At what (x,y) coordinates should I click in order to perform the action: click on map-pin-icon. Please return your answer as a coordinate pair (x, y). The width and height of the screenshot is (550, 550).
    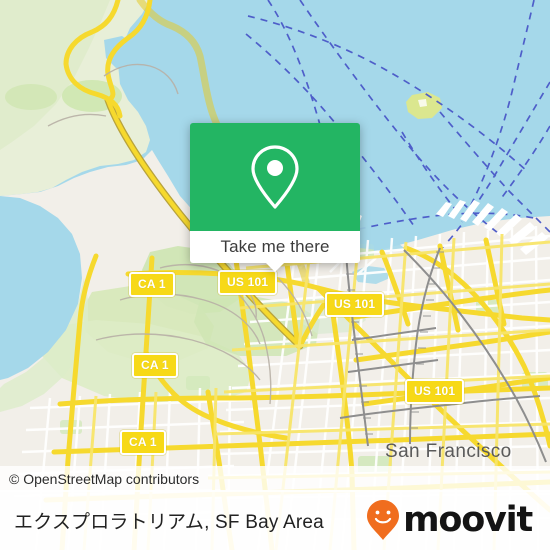
    Looking at the image, I should click on (275, 177).